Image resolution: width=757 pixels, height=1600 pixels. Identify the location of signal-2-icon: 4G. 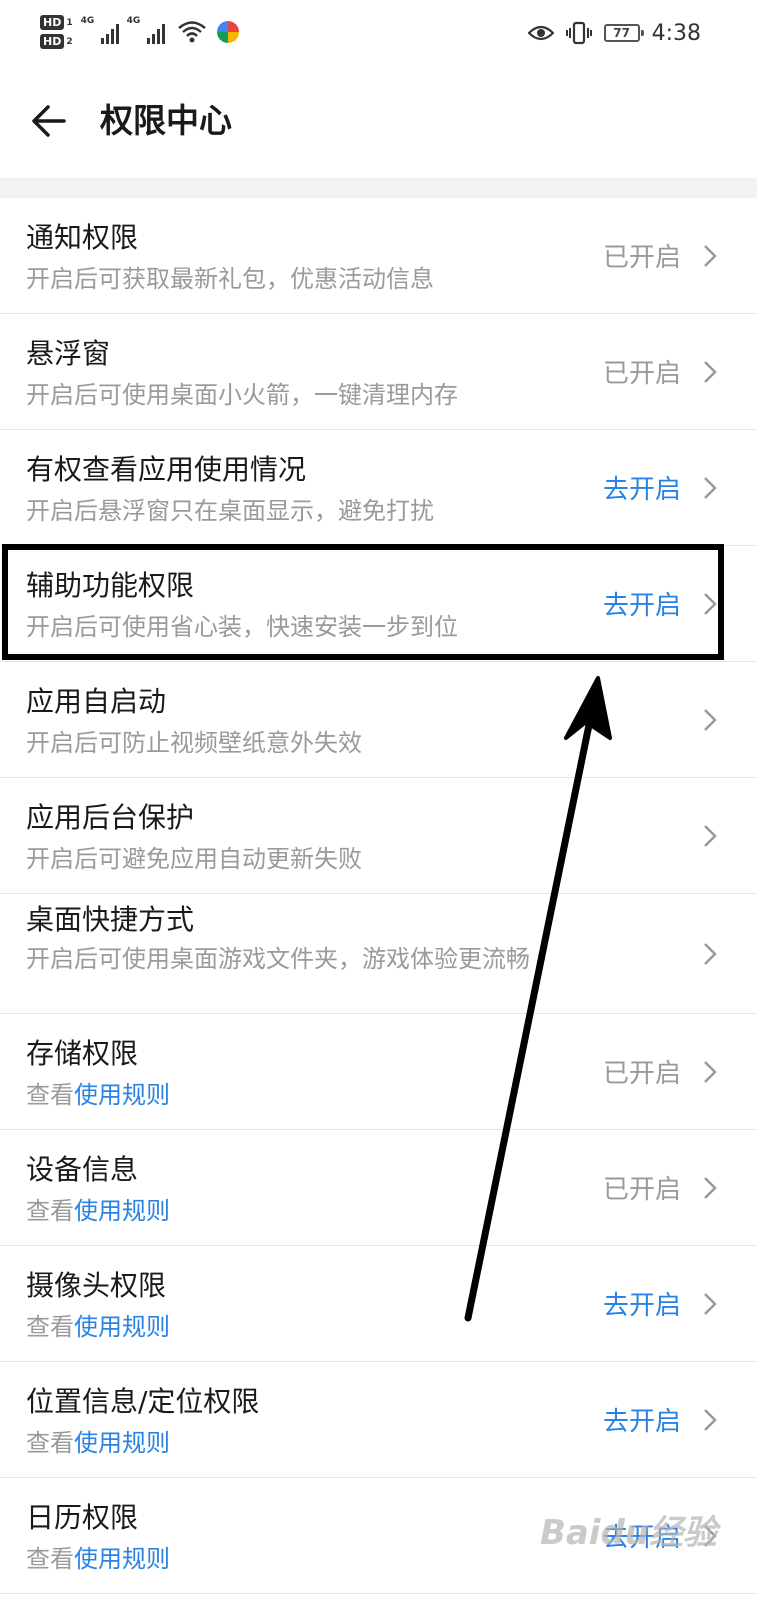
(146, 30).